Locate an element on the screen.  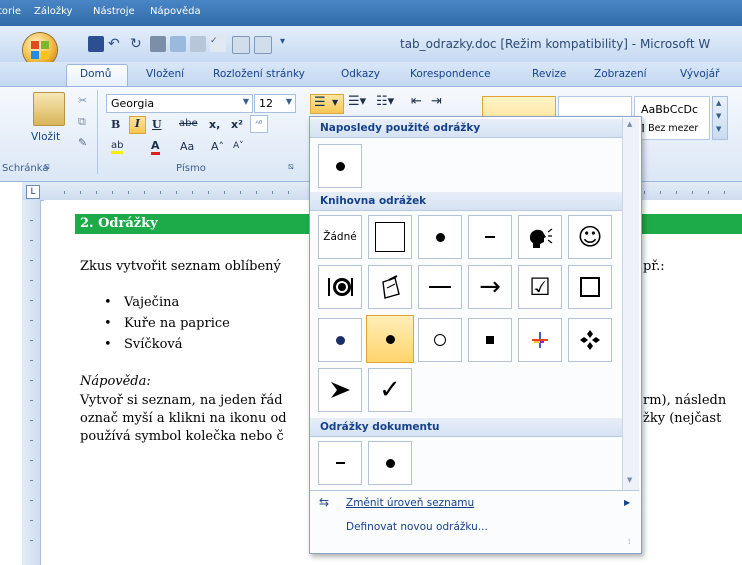
increase-indent-icon: ⇥ is located at coordinates (436, 101).